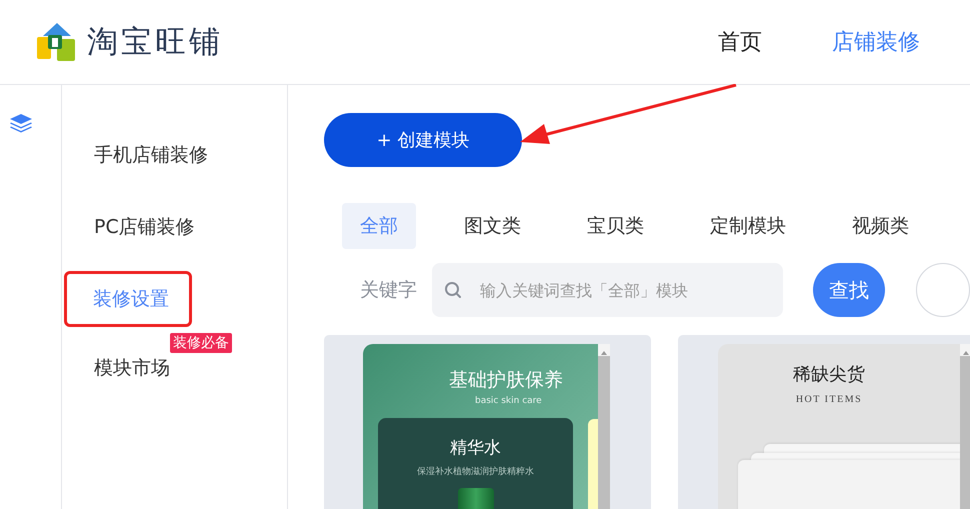  Describe the element at coordinates (829, 374) in the screenshot. I see `preview-title: 稀缺尖货` at that location.